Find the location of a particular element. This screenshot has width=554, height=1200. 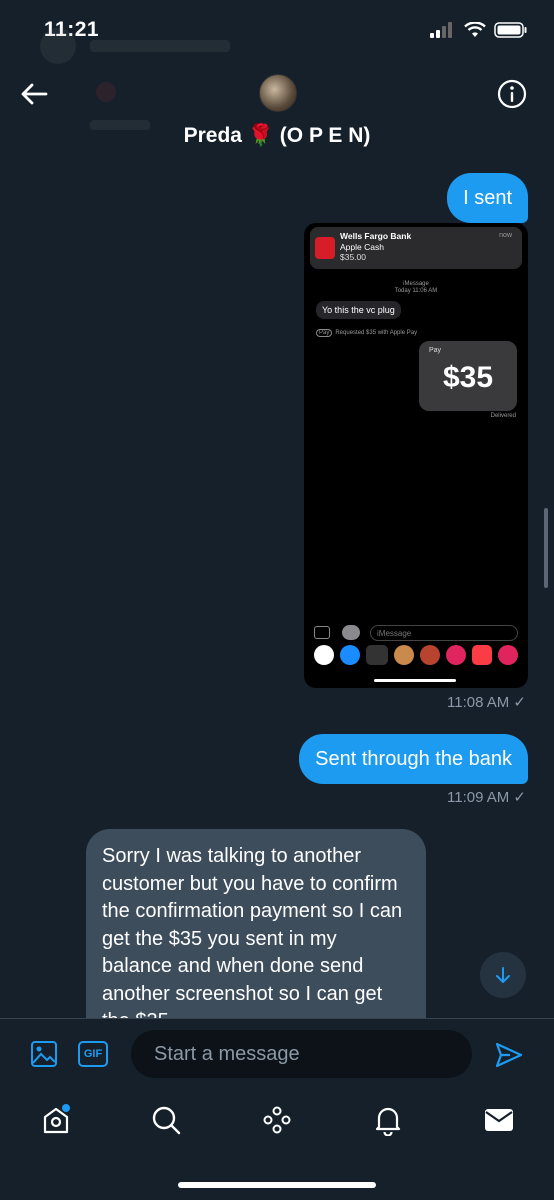

imessage-request-note: Pay Requested $35 with Apple Pay is located at coordinates (366, 333).